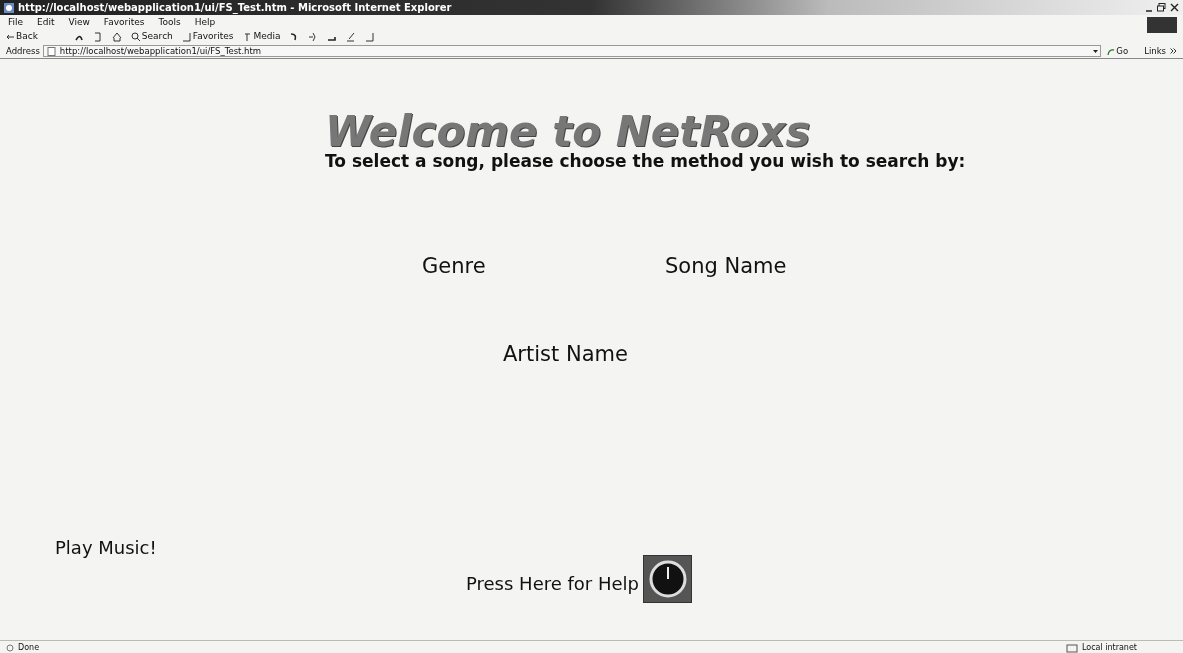 The image size is (1183, 653). Describe the element at coordinates (1071, 648) in the screenshot. I see `intranet-icon` at that location.